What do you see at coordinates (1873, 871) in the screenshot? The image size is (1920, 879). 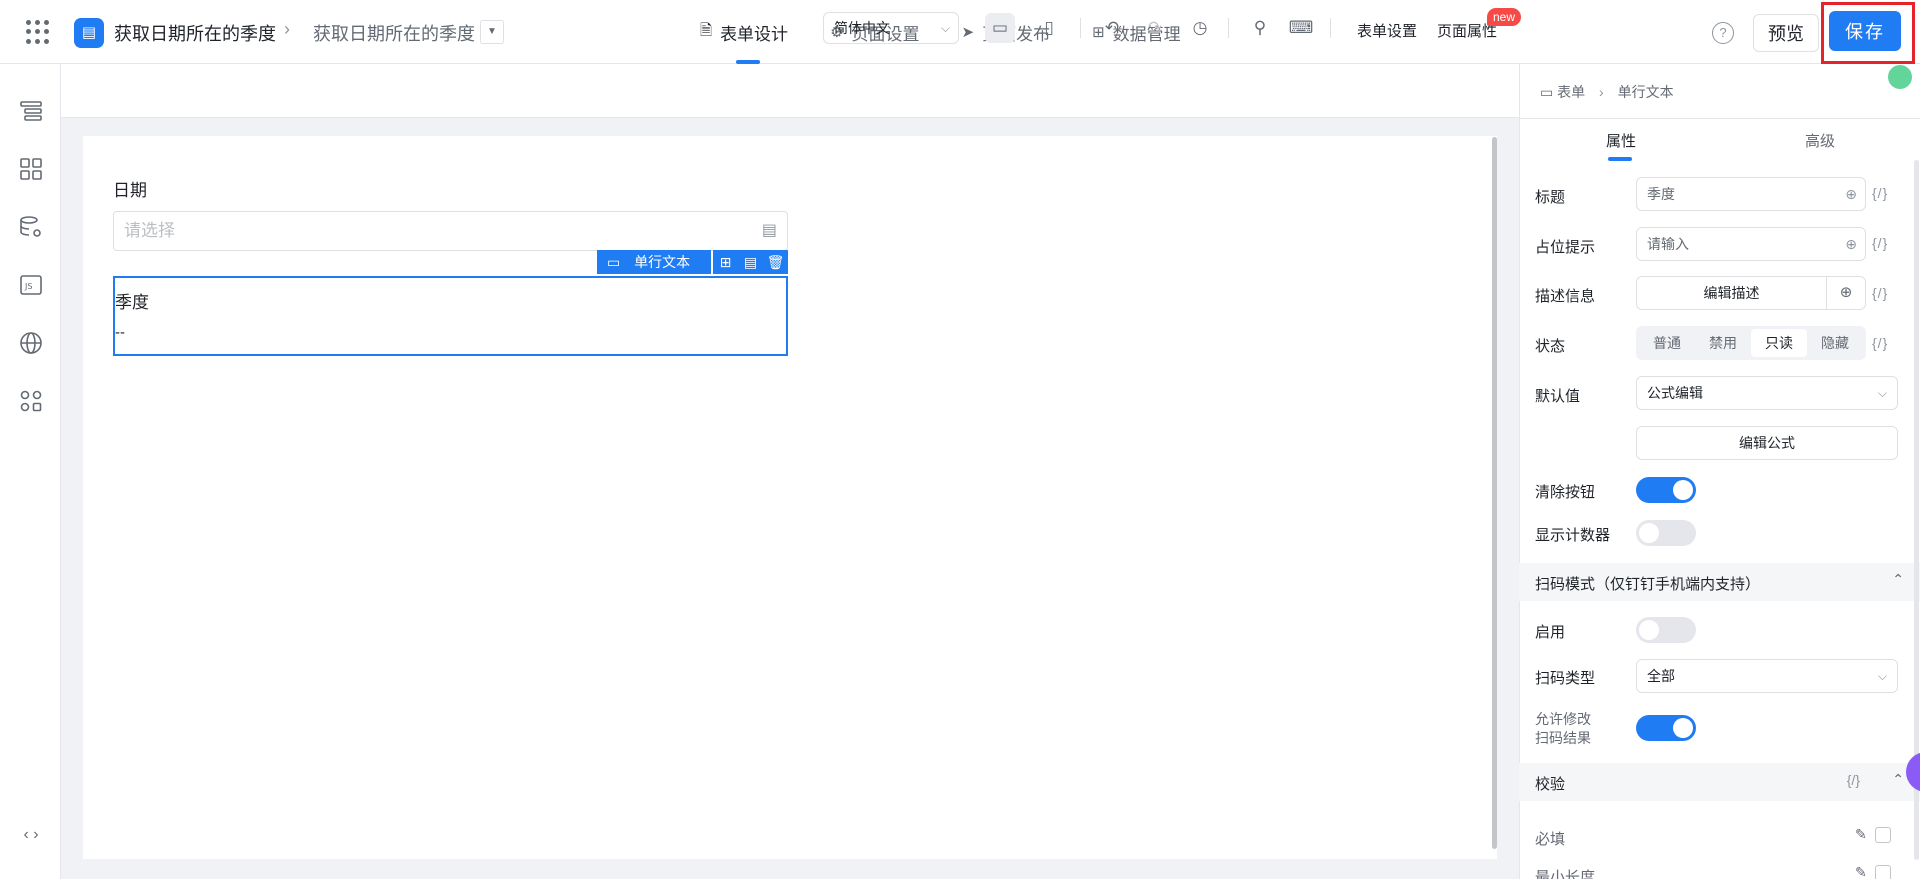 I see `min-length-controls: ✎` at bounding box center [1873, 871].